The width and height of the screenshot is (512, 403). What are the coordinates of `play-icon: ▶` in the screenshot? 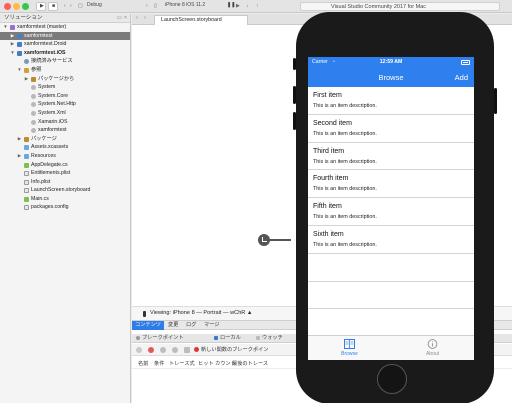 It's located at (42, 6).